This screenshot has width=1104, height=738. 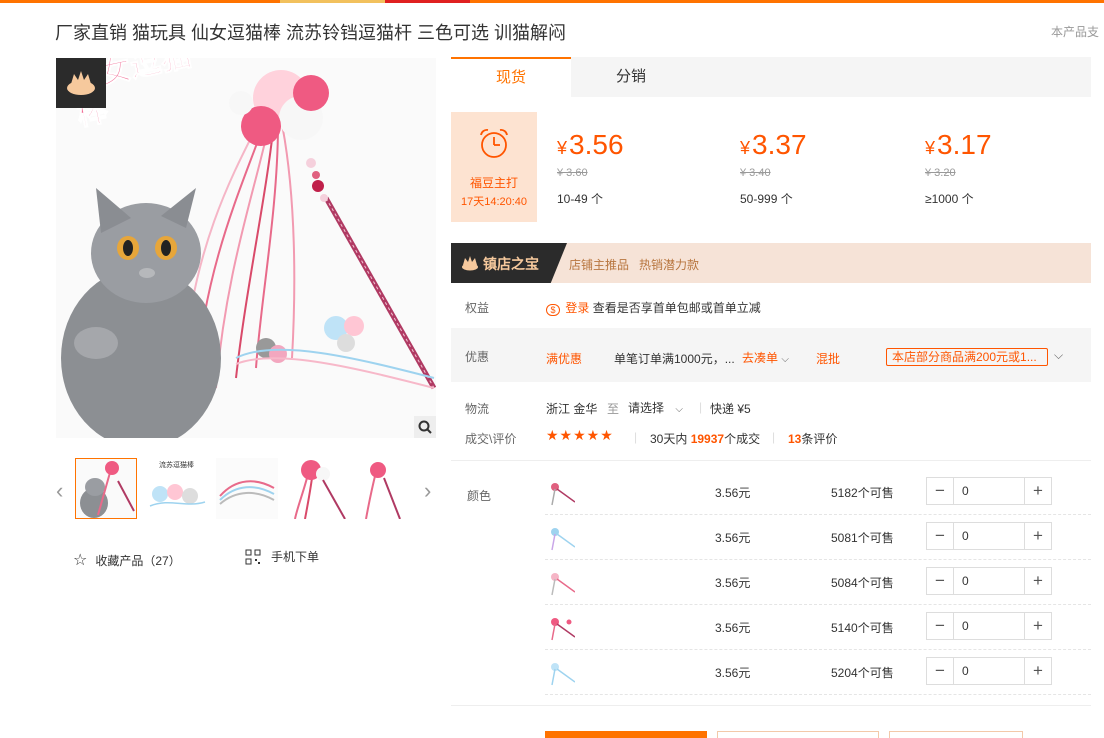 What do you see at coordinates (676, 308) in the screenshot?
I see `rights-text: 查看是否享首单包邮或首单立减` at bounding box center [676, 308].